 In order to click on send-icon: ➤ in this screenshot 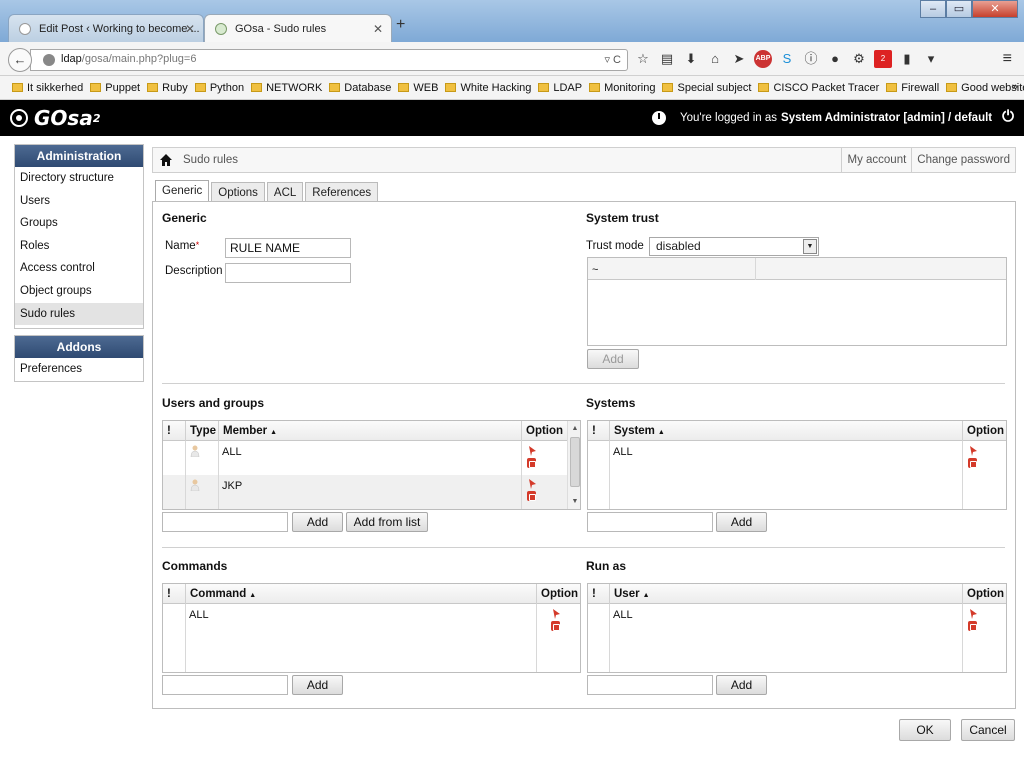, I will do `click(739, 59)`.